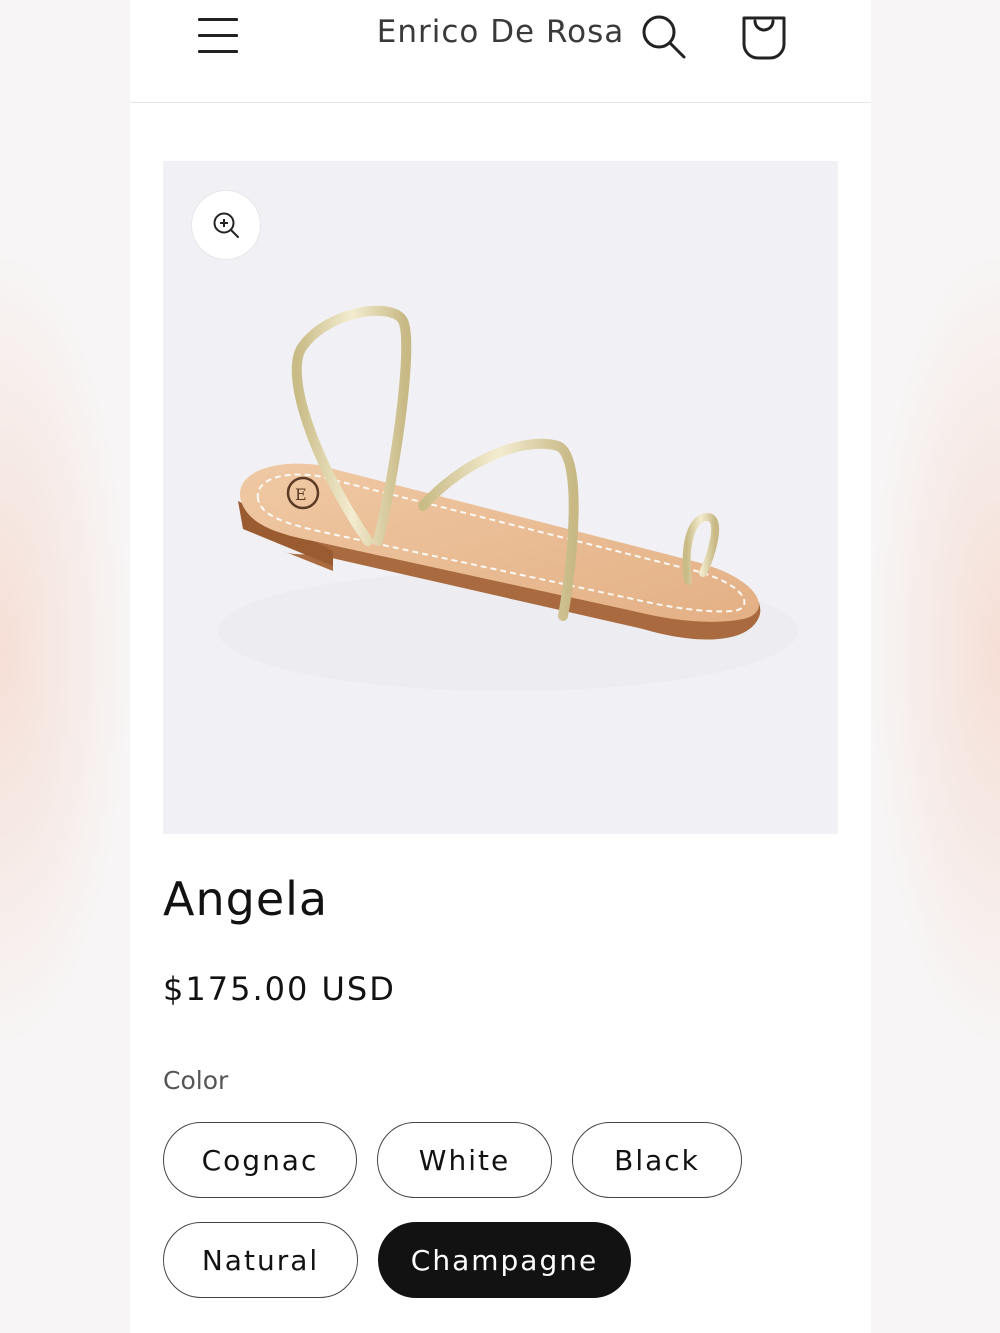 Image resolution: width=1000 pixels, height=1333 pixels. Describe the element at coordinates (260, 1260) in the screenshot. I see `color-option-natural: Natural` at that location.